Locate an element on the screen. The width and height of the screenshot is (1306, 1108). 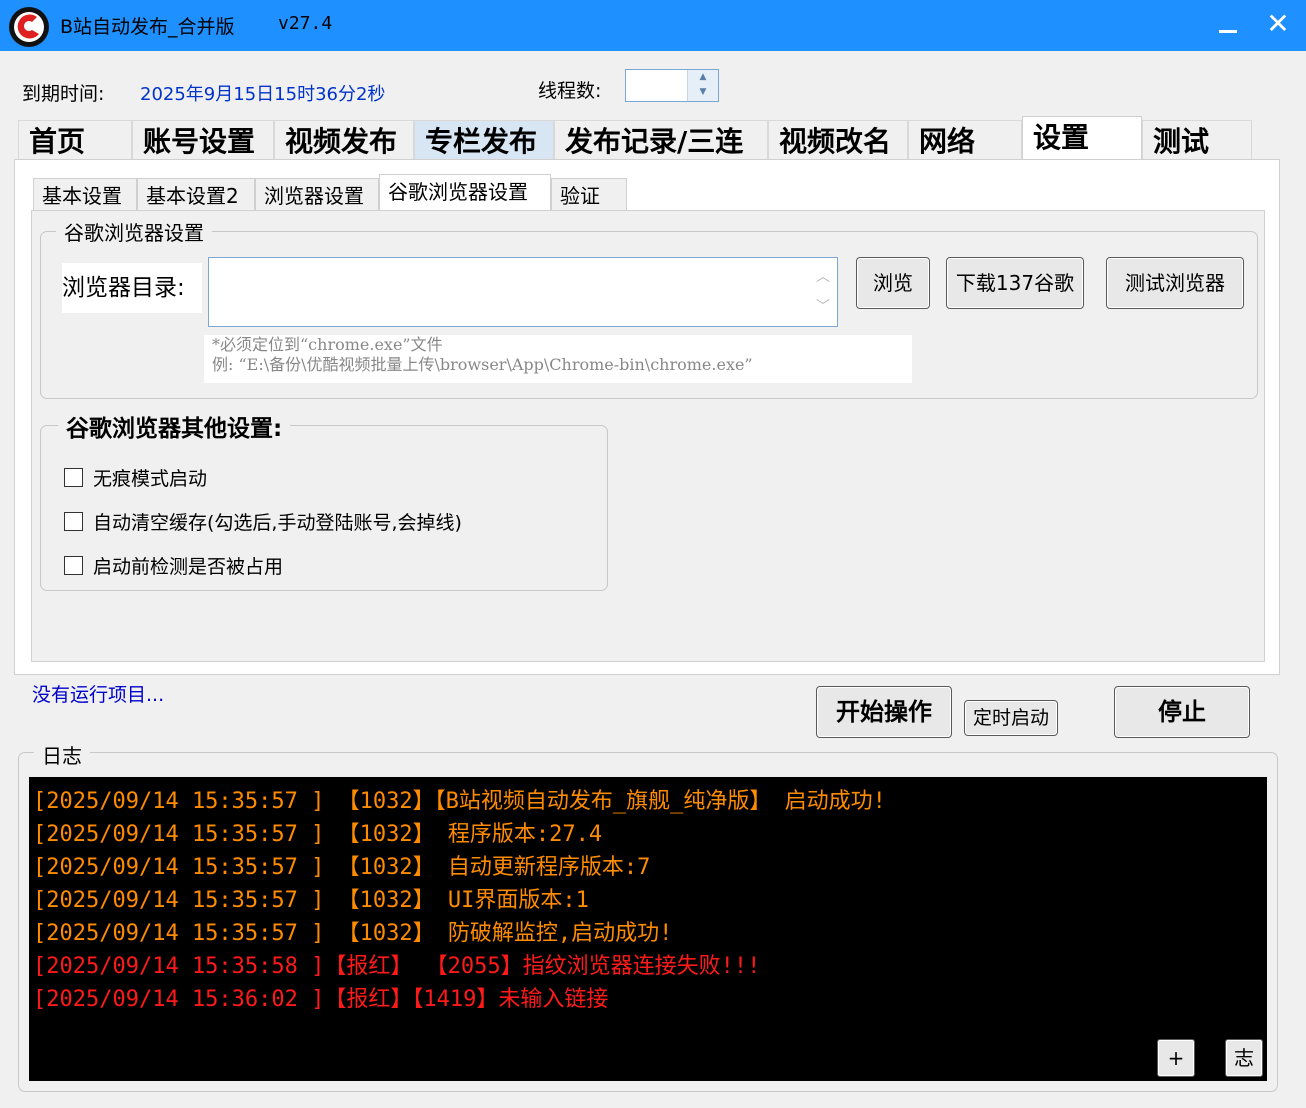
minimize-icon is located at coordinates (1228, 31).